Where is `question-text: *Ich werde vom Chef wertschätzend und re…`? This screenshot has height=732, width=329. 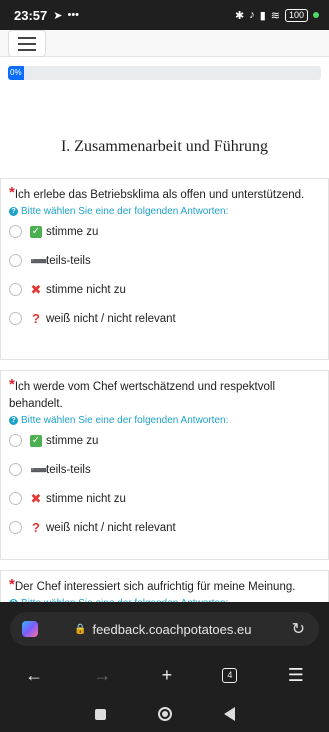 question-text: *Ich werde vom Chef wertschätzend und re… is located at coordinates (142, 393).